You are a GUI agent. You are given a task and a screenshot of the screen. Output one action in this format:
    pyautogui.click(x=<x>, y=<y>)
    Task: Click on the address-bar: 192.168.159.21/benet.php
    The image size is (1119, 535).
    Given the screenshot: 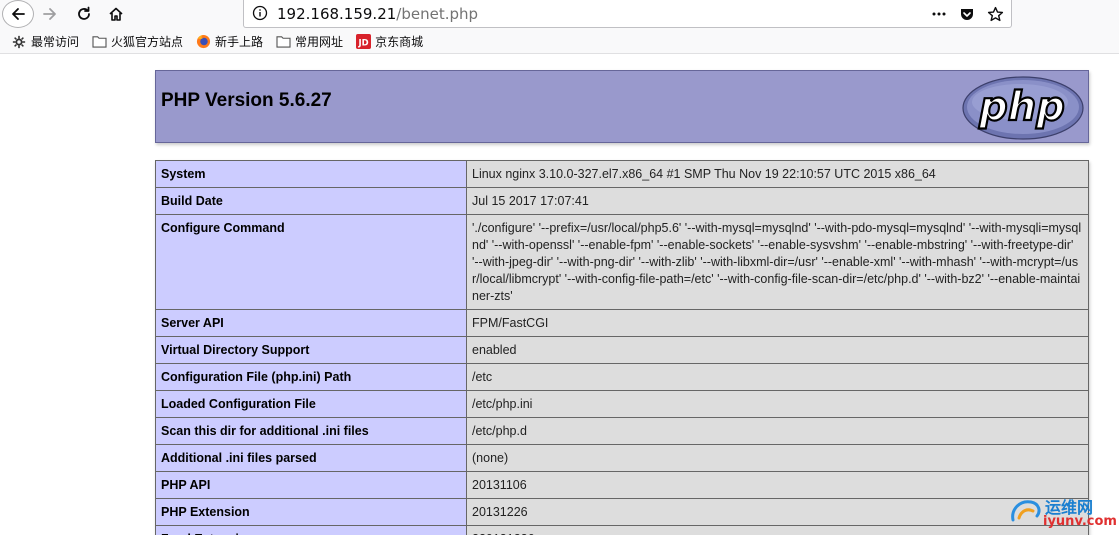 What is the action you would take?
    pyautogui.click(x=627, y=14)
    